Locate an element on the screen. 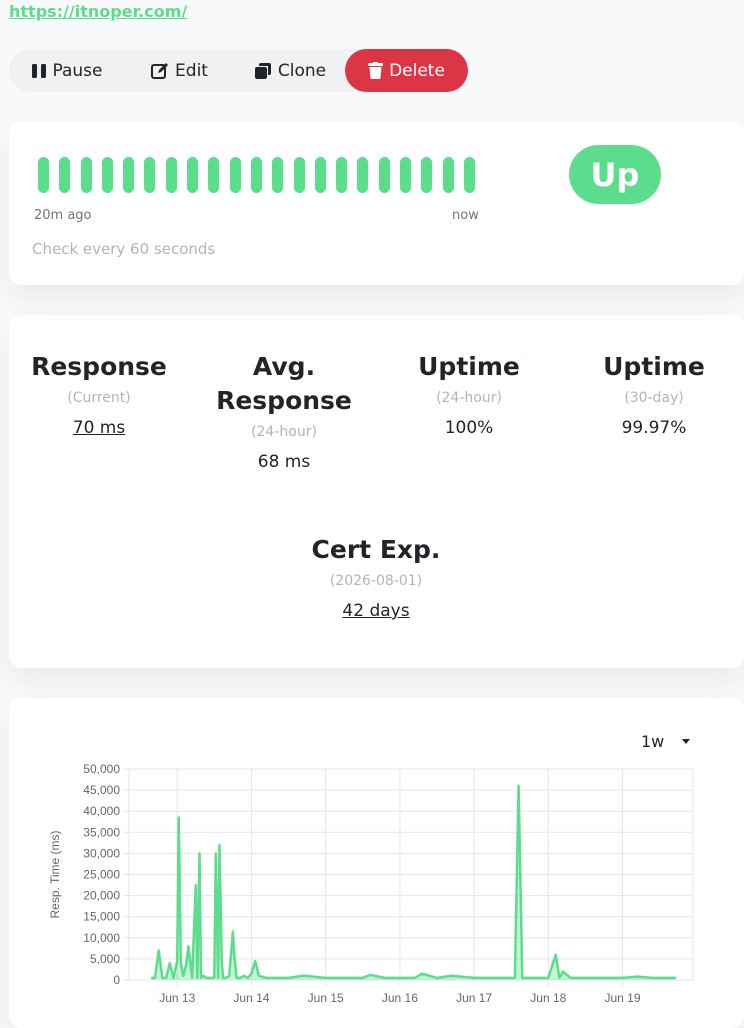 The height and width of the screenshot is (1028, 744). stat-value: 99.97% is located at coordinates (654, 428).